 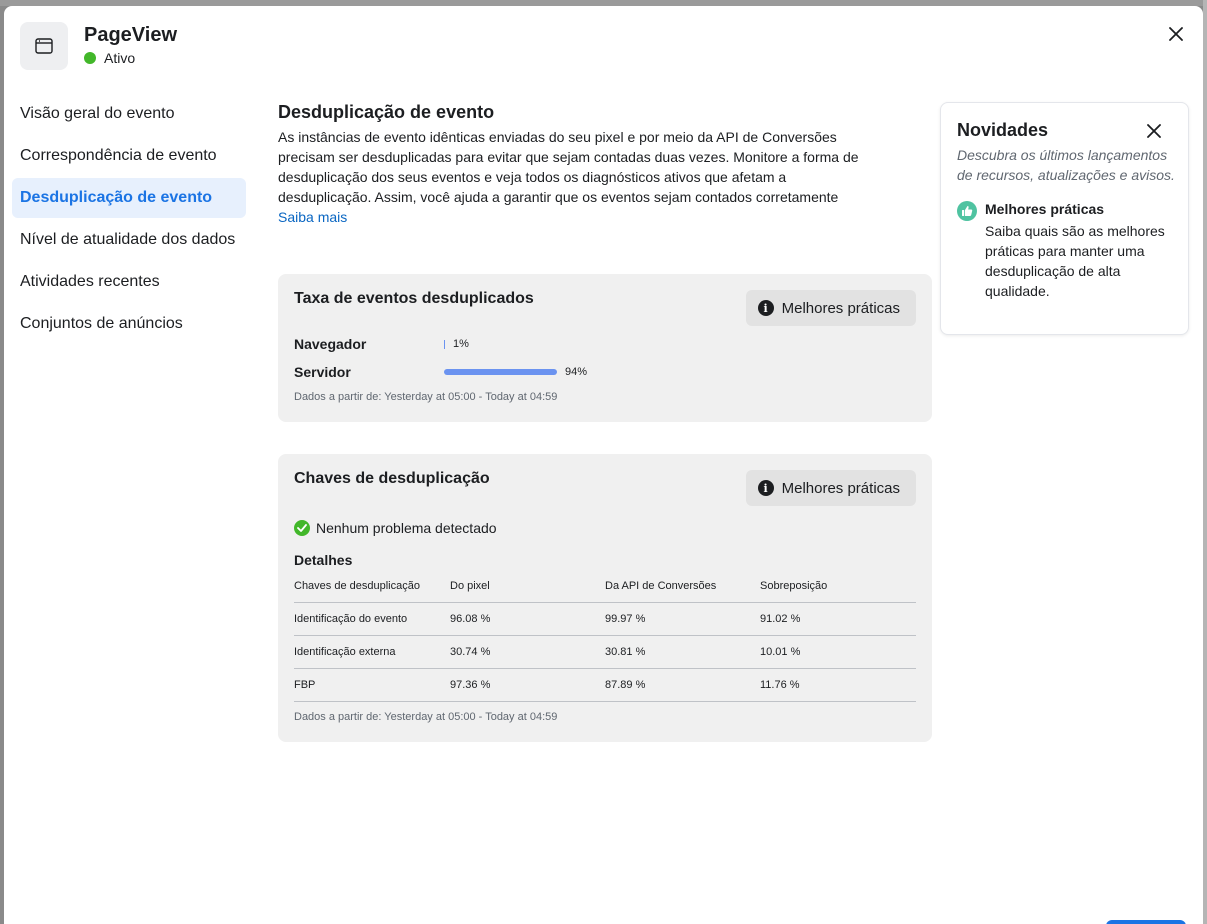 I want to click on status-ok-row: Nenhum problema detectado, so click(x=395, y=528).